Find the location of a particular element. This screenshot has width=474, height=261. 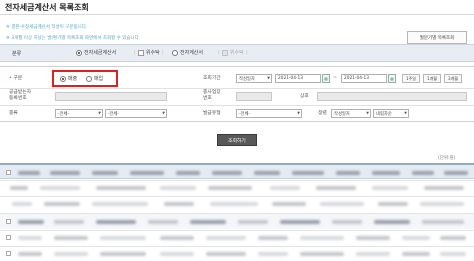

unit-label: (단위:원) is located at coordinates (447, 158).